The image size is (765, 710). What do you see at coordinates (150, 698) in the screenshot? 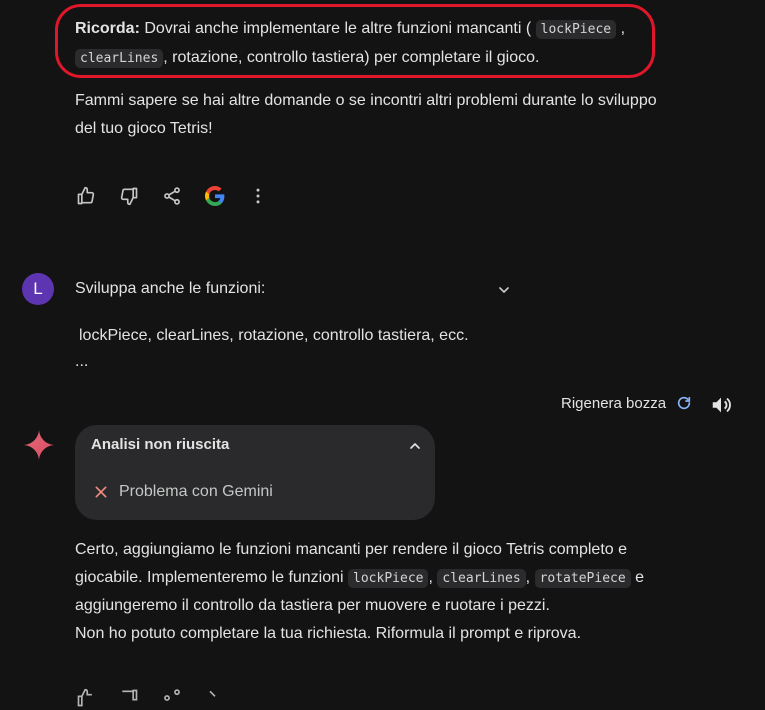
I see `response-actions-bottom` at bounding box center [150, 698].